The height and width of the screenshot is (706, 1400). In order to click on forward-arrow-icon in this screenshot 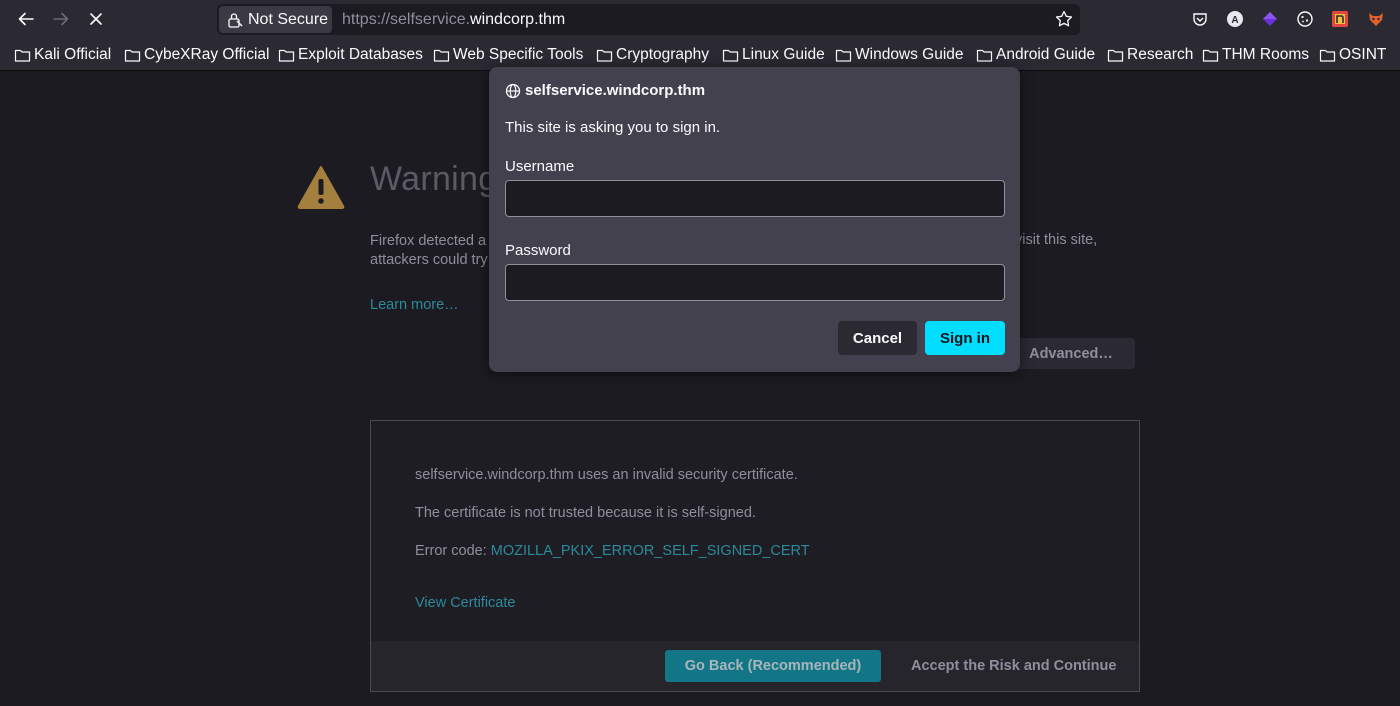, I will do `click(61, 19)`.